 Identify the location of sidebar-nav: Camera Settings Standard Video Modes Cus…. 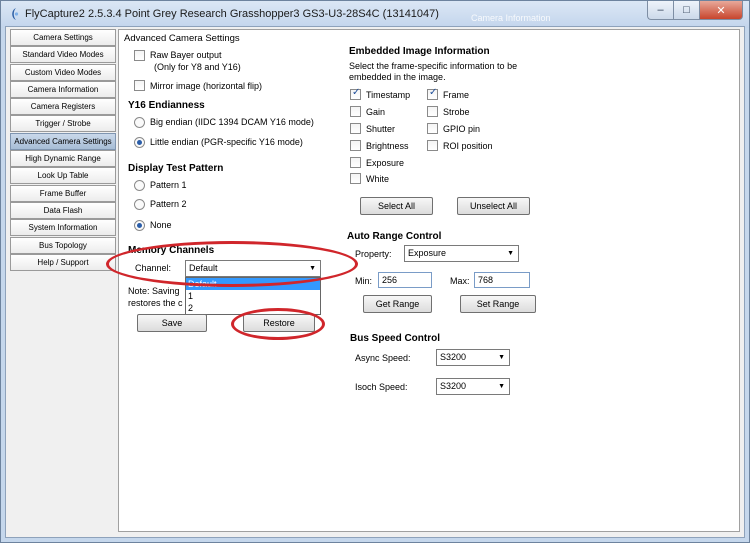
(63, 150).